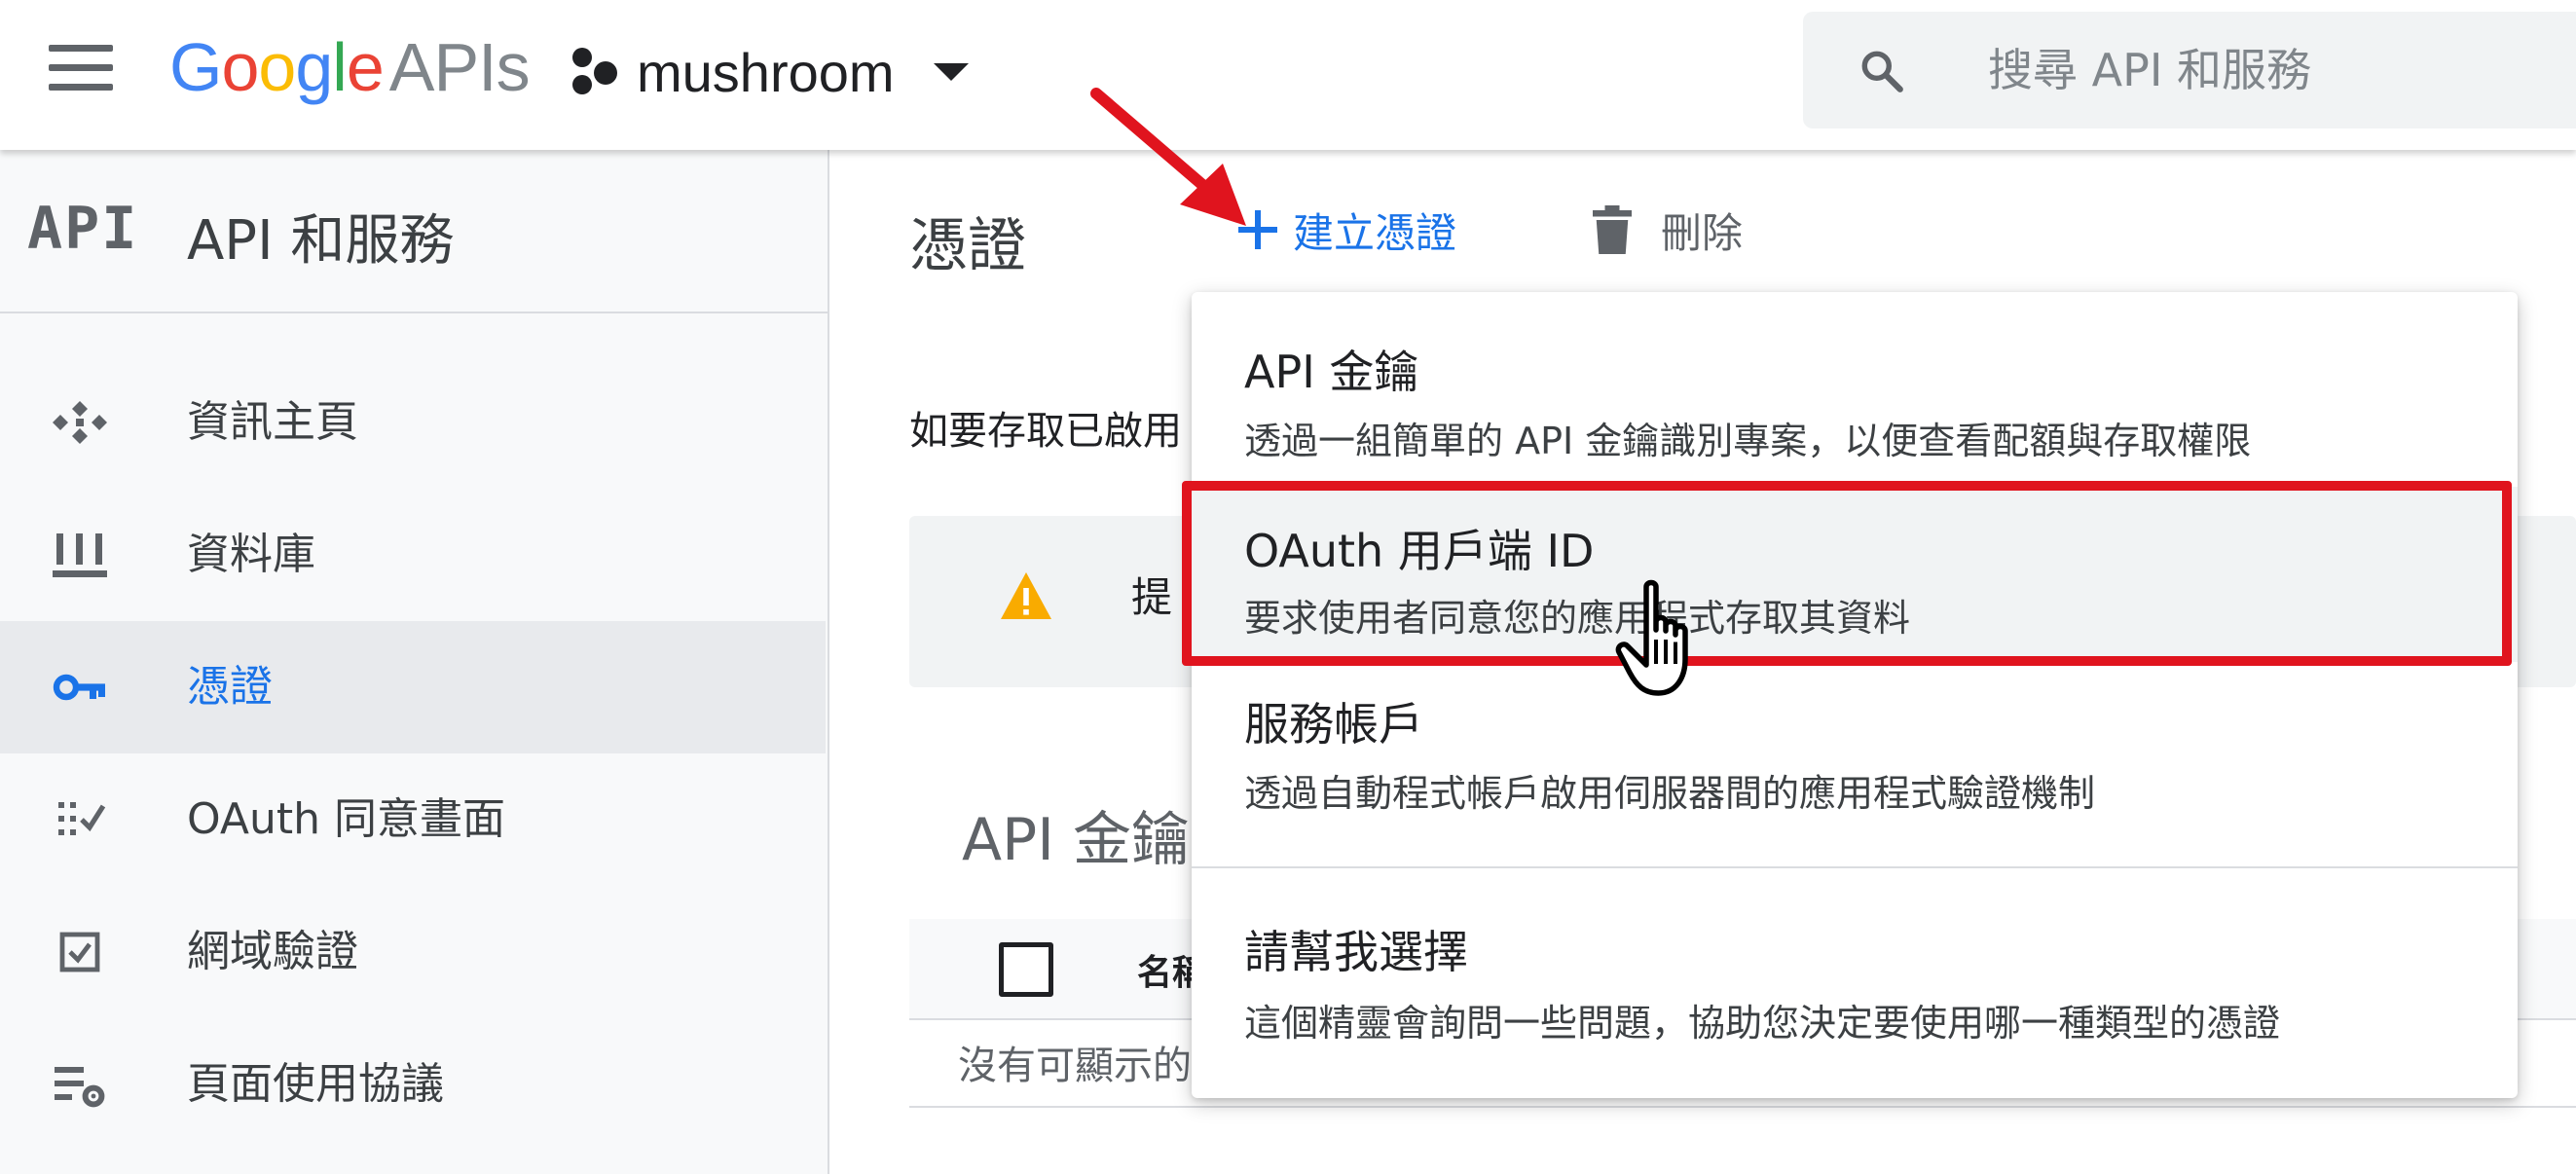 The width and height of the screenshot is (2576, 1174). I want to click on delete-button: 刪除, so click(1668, 230).